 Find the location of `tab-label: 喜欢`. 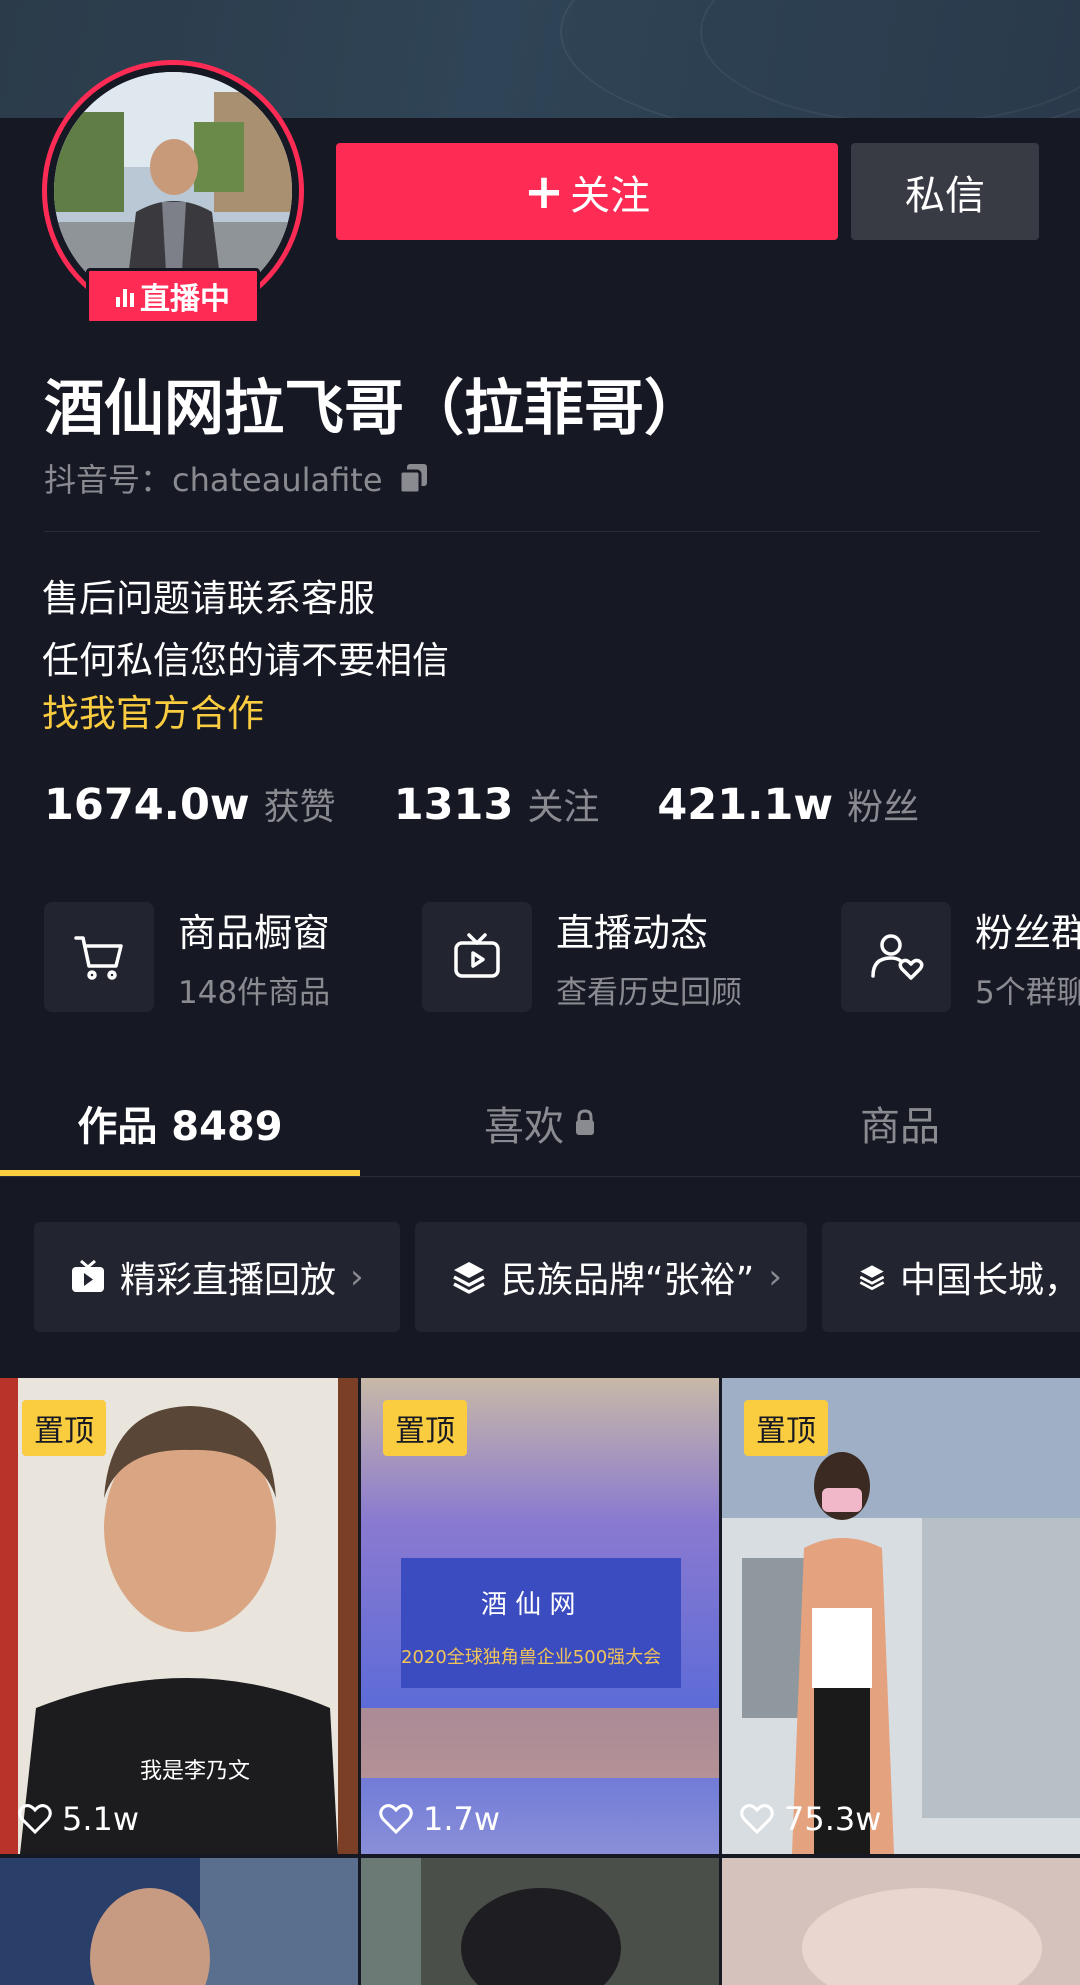

tab-label: 喜欢 is located at coordinates (524, 1127).